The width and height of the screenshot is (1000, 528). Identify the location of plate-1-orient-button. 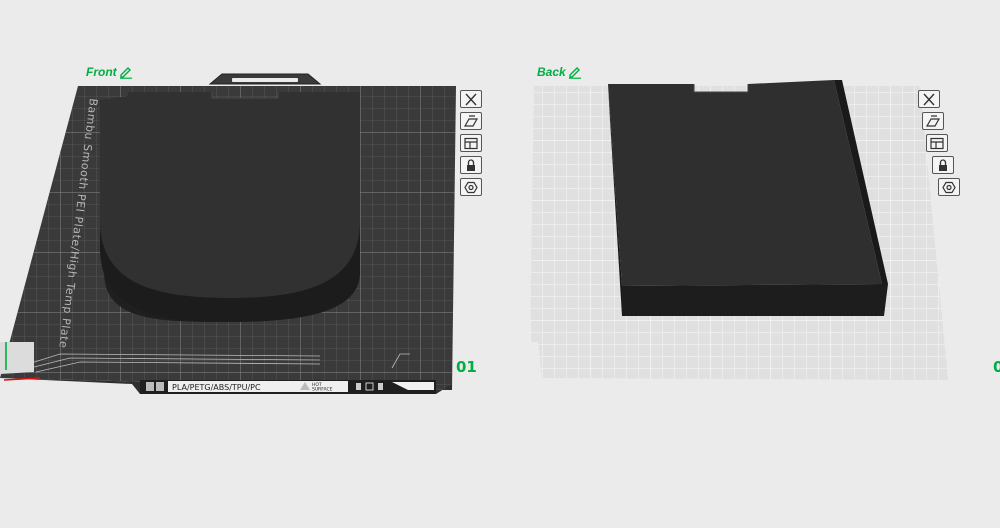
(471, 121).